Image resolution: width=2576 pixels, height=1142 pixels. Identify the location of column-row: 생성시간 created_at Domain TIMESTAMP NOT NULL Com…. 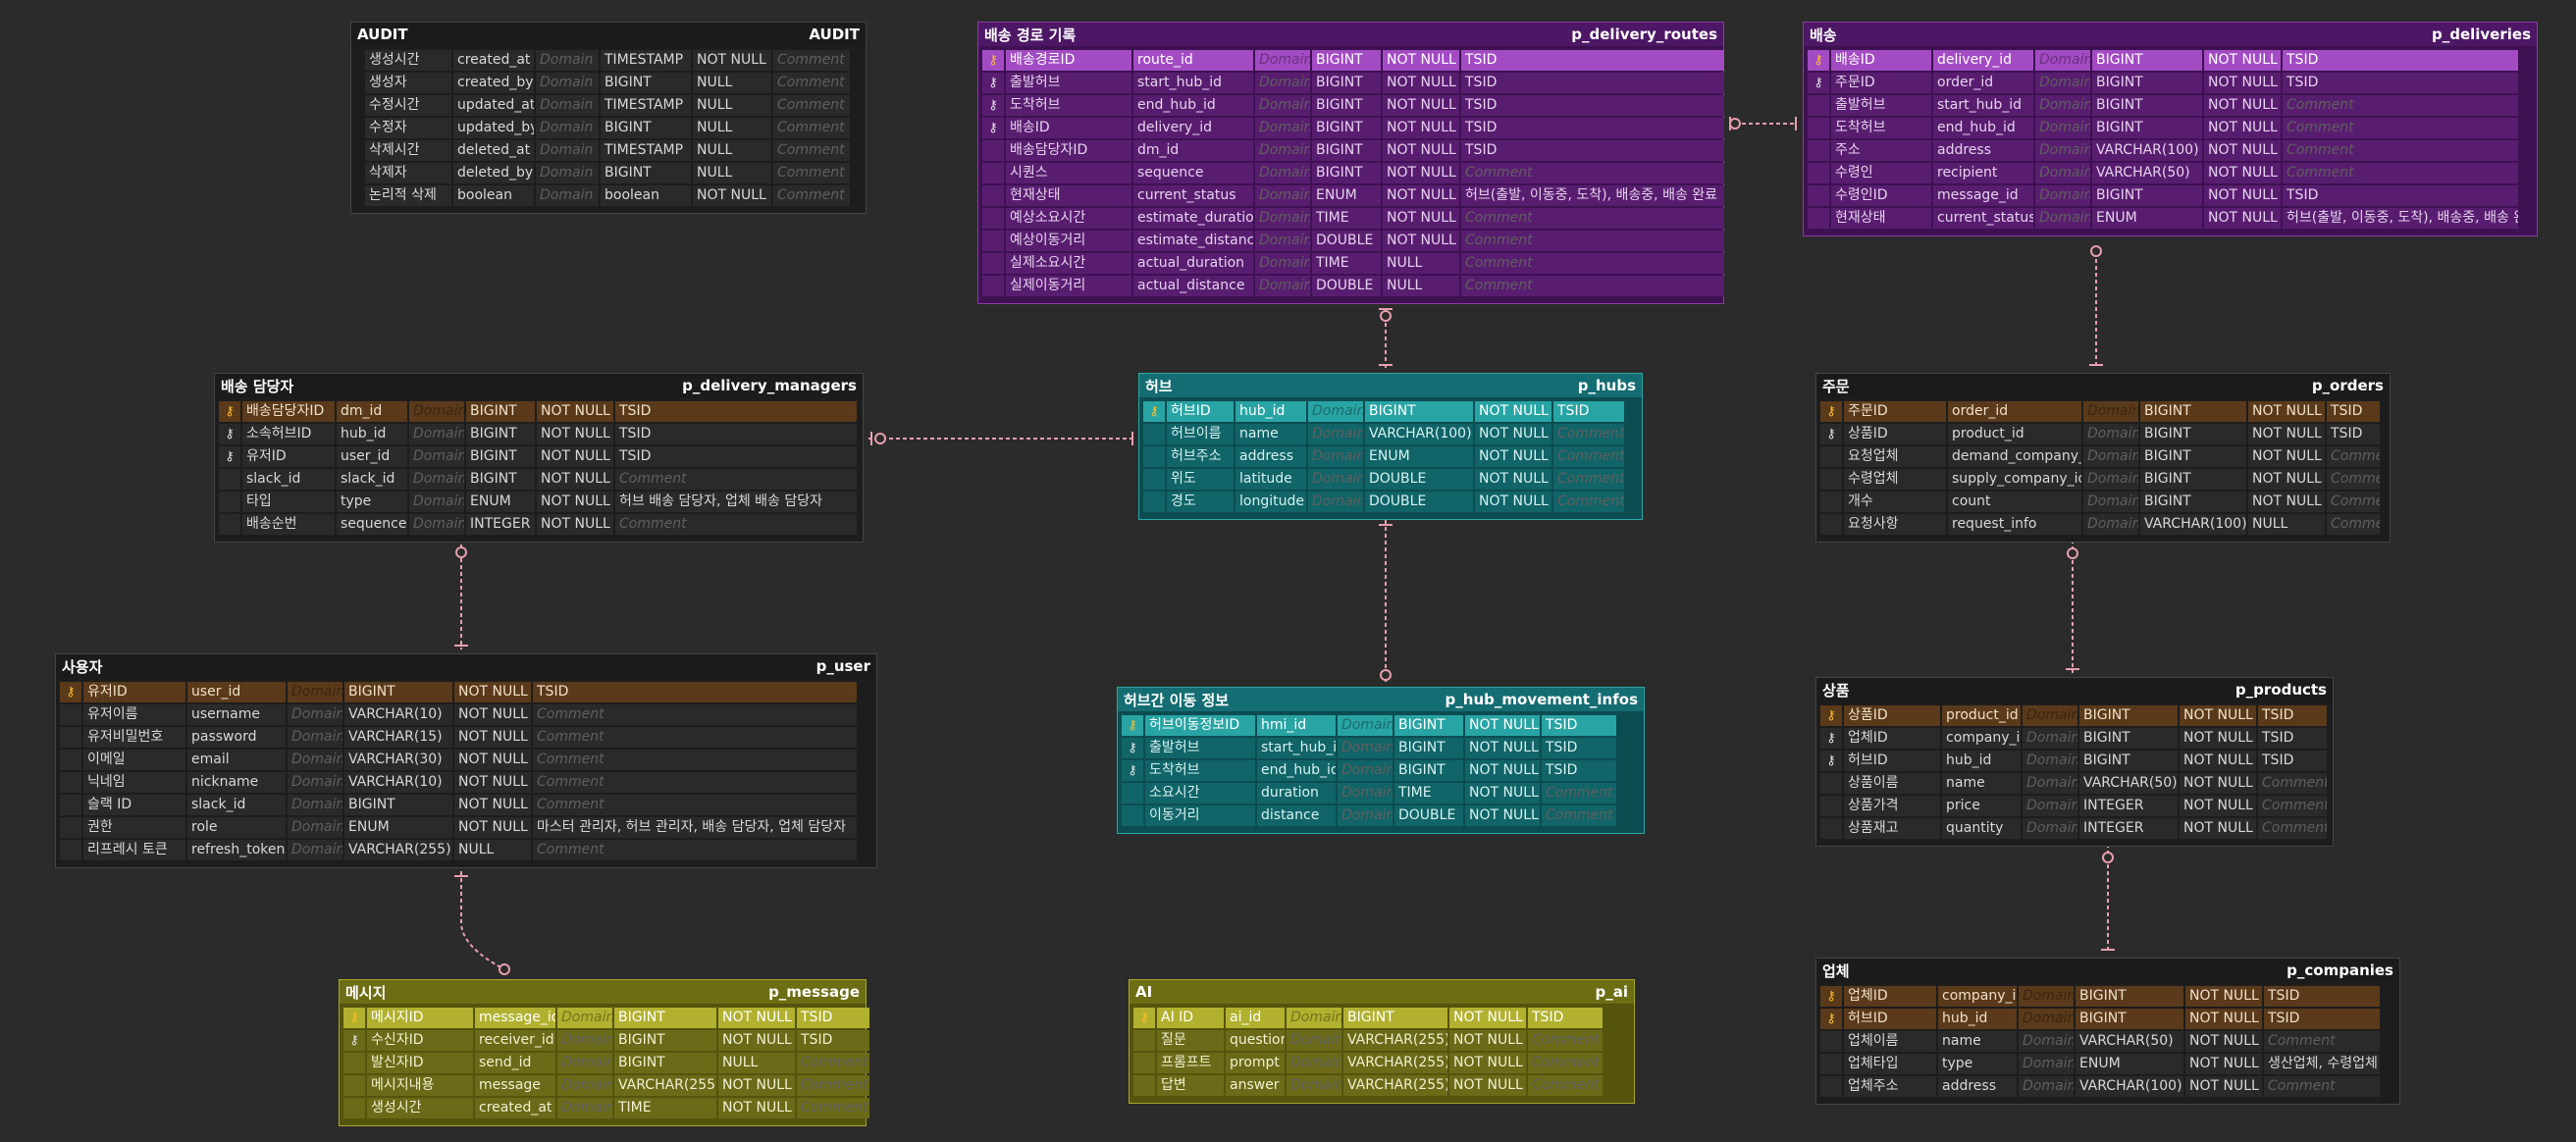
(608, 60).